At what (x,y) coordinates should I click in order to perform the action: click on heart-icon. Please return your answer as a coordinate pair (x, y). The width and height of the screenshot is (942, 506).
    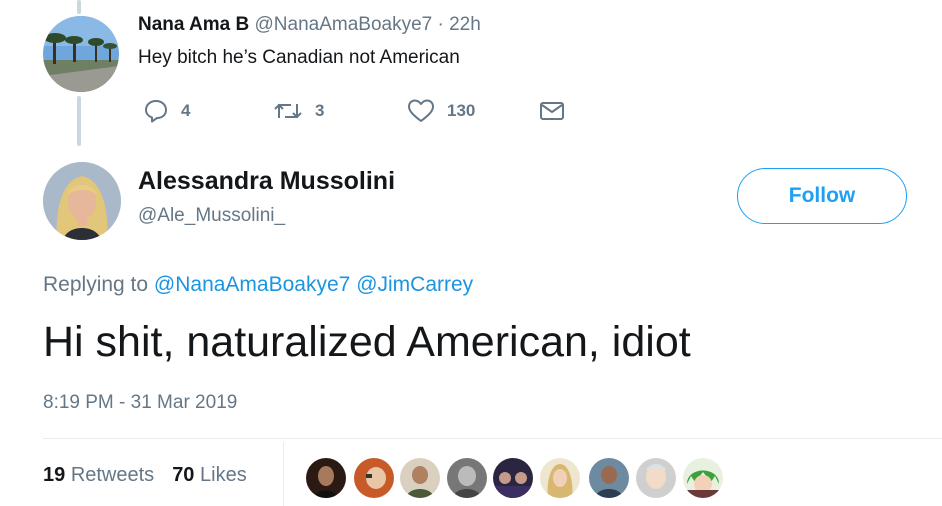
    Looking at the image, I should click on (421, 110).